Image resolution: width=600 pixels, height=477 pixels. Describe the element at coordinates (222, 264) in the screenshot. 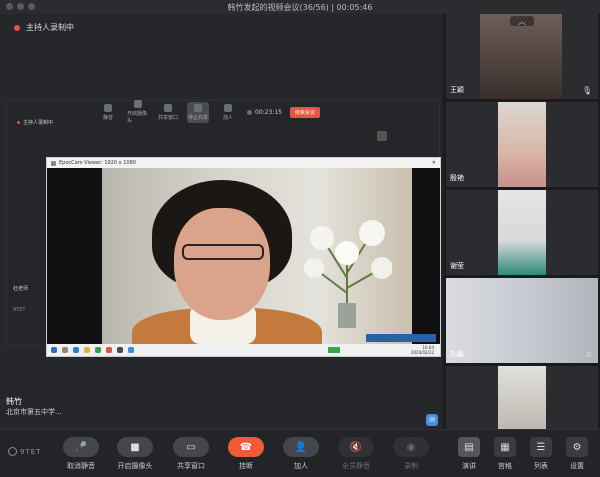

I see `person-face` at that location.